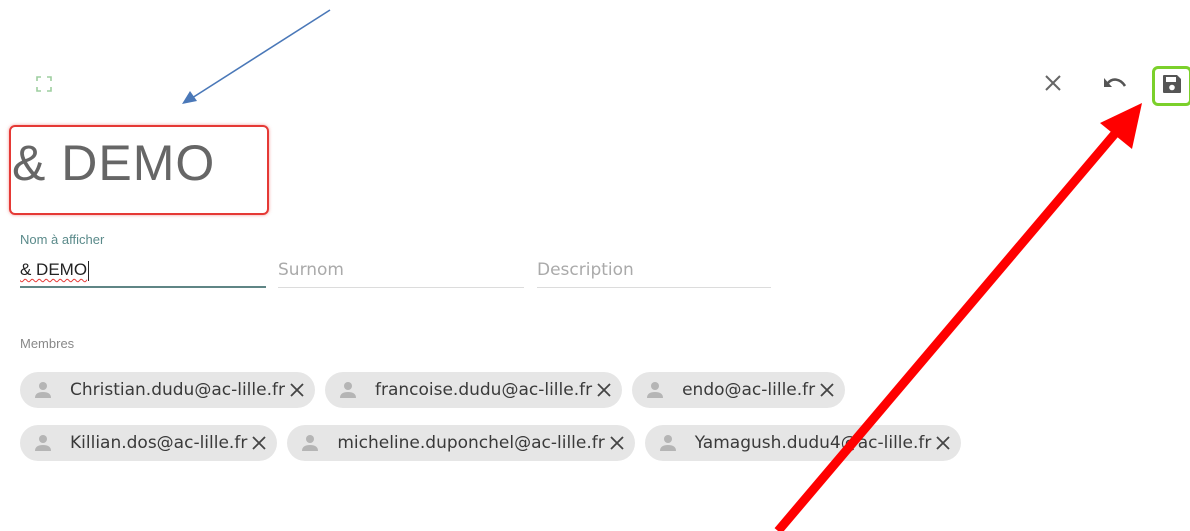  I want to click on member-email: Christian.dudu@ac-lille.fr, so click(177, 390).